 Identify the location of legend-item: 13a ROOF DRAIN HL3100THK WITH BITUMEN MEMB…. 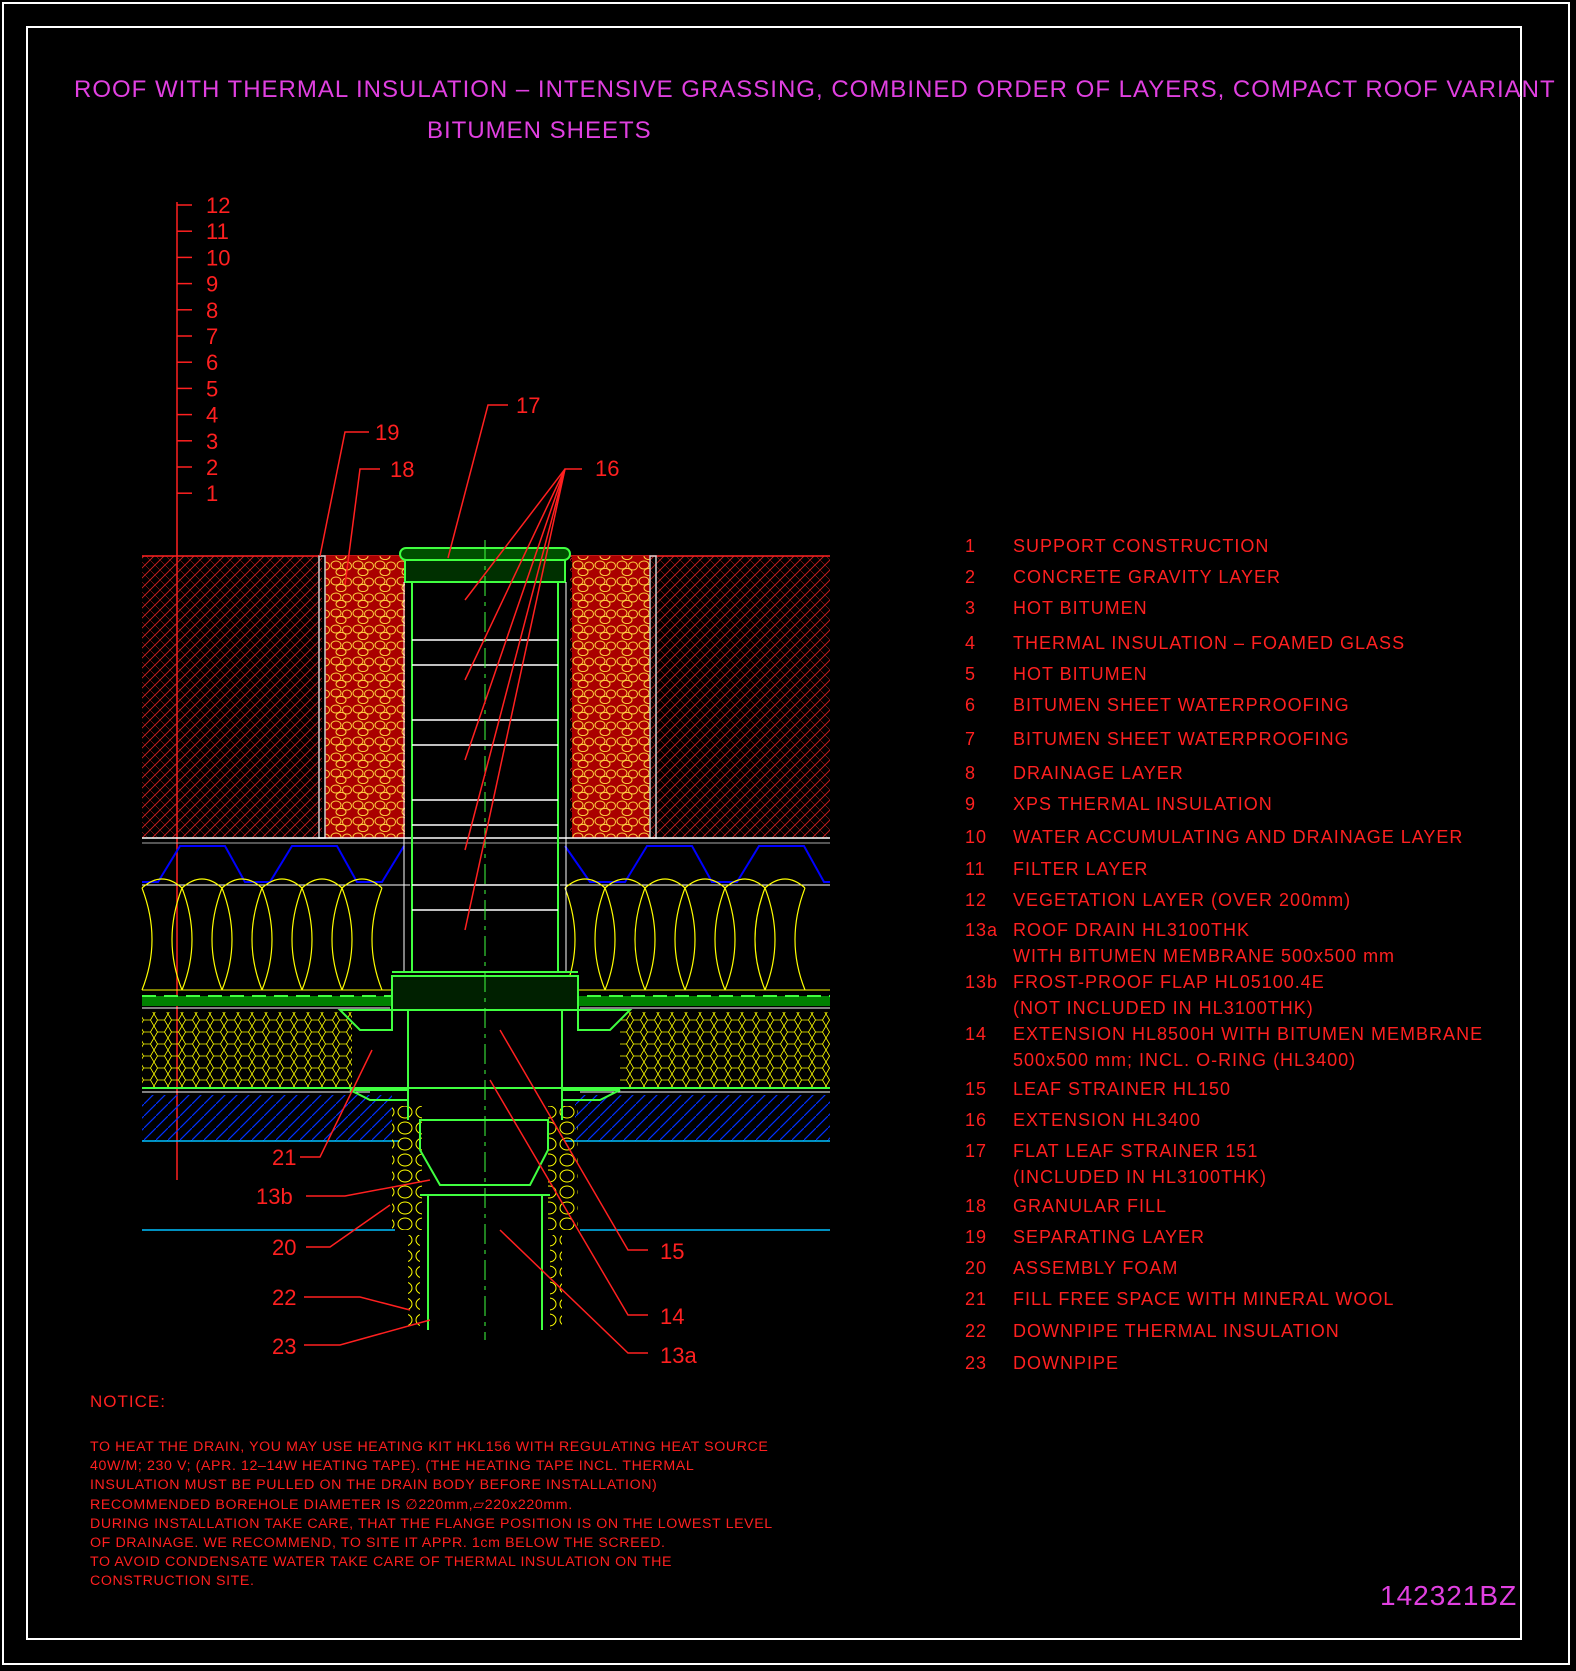
(1179, 943).